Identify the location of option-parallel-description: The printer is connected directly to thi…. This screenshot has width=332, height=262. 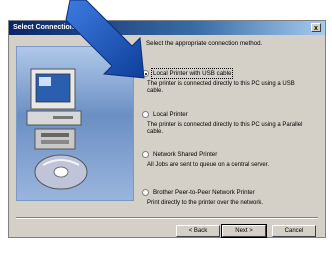
(225, 129).